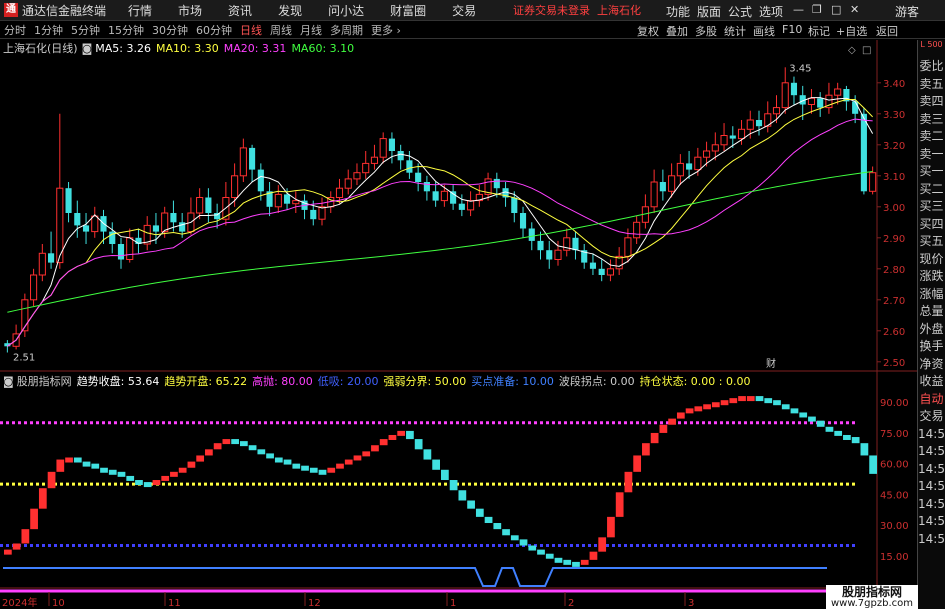  I want to click on price-axis-label: 3.20, so click(894, 146).